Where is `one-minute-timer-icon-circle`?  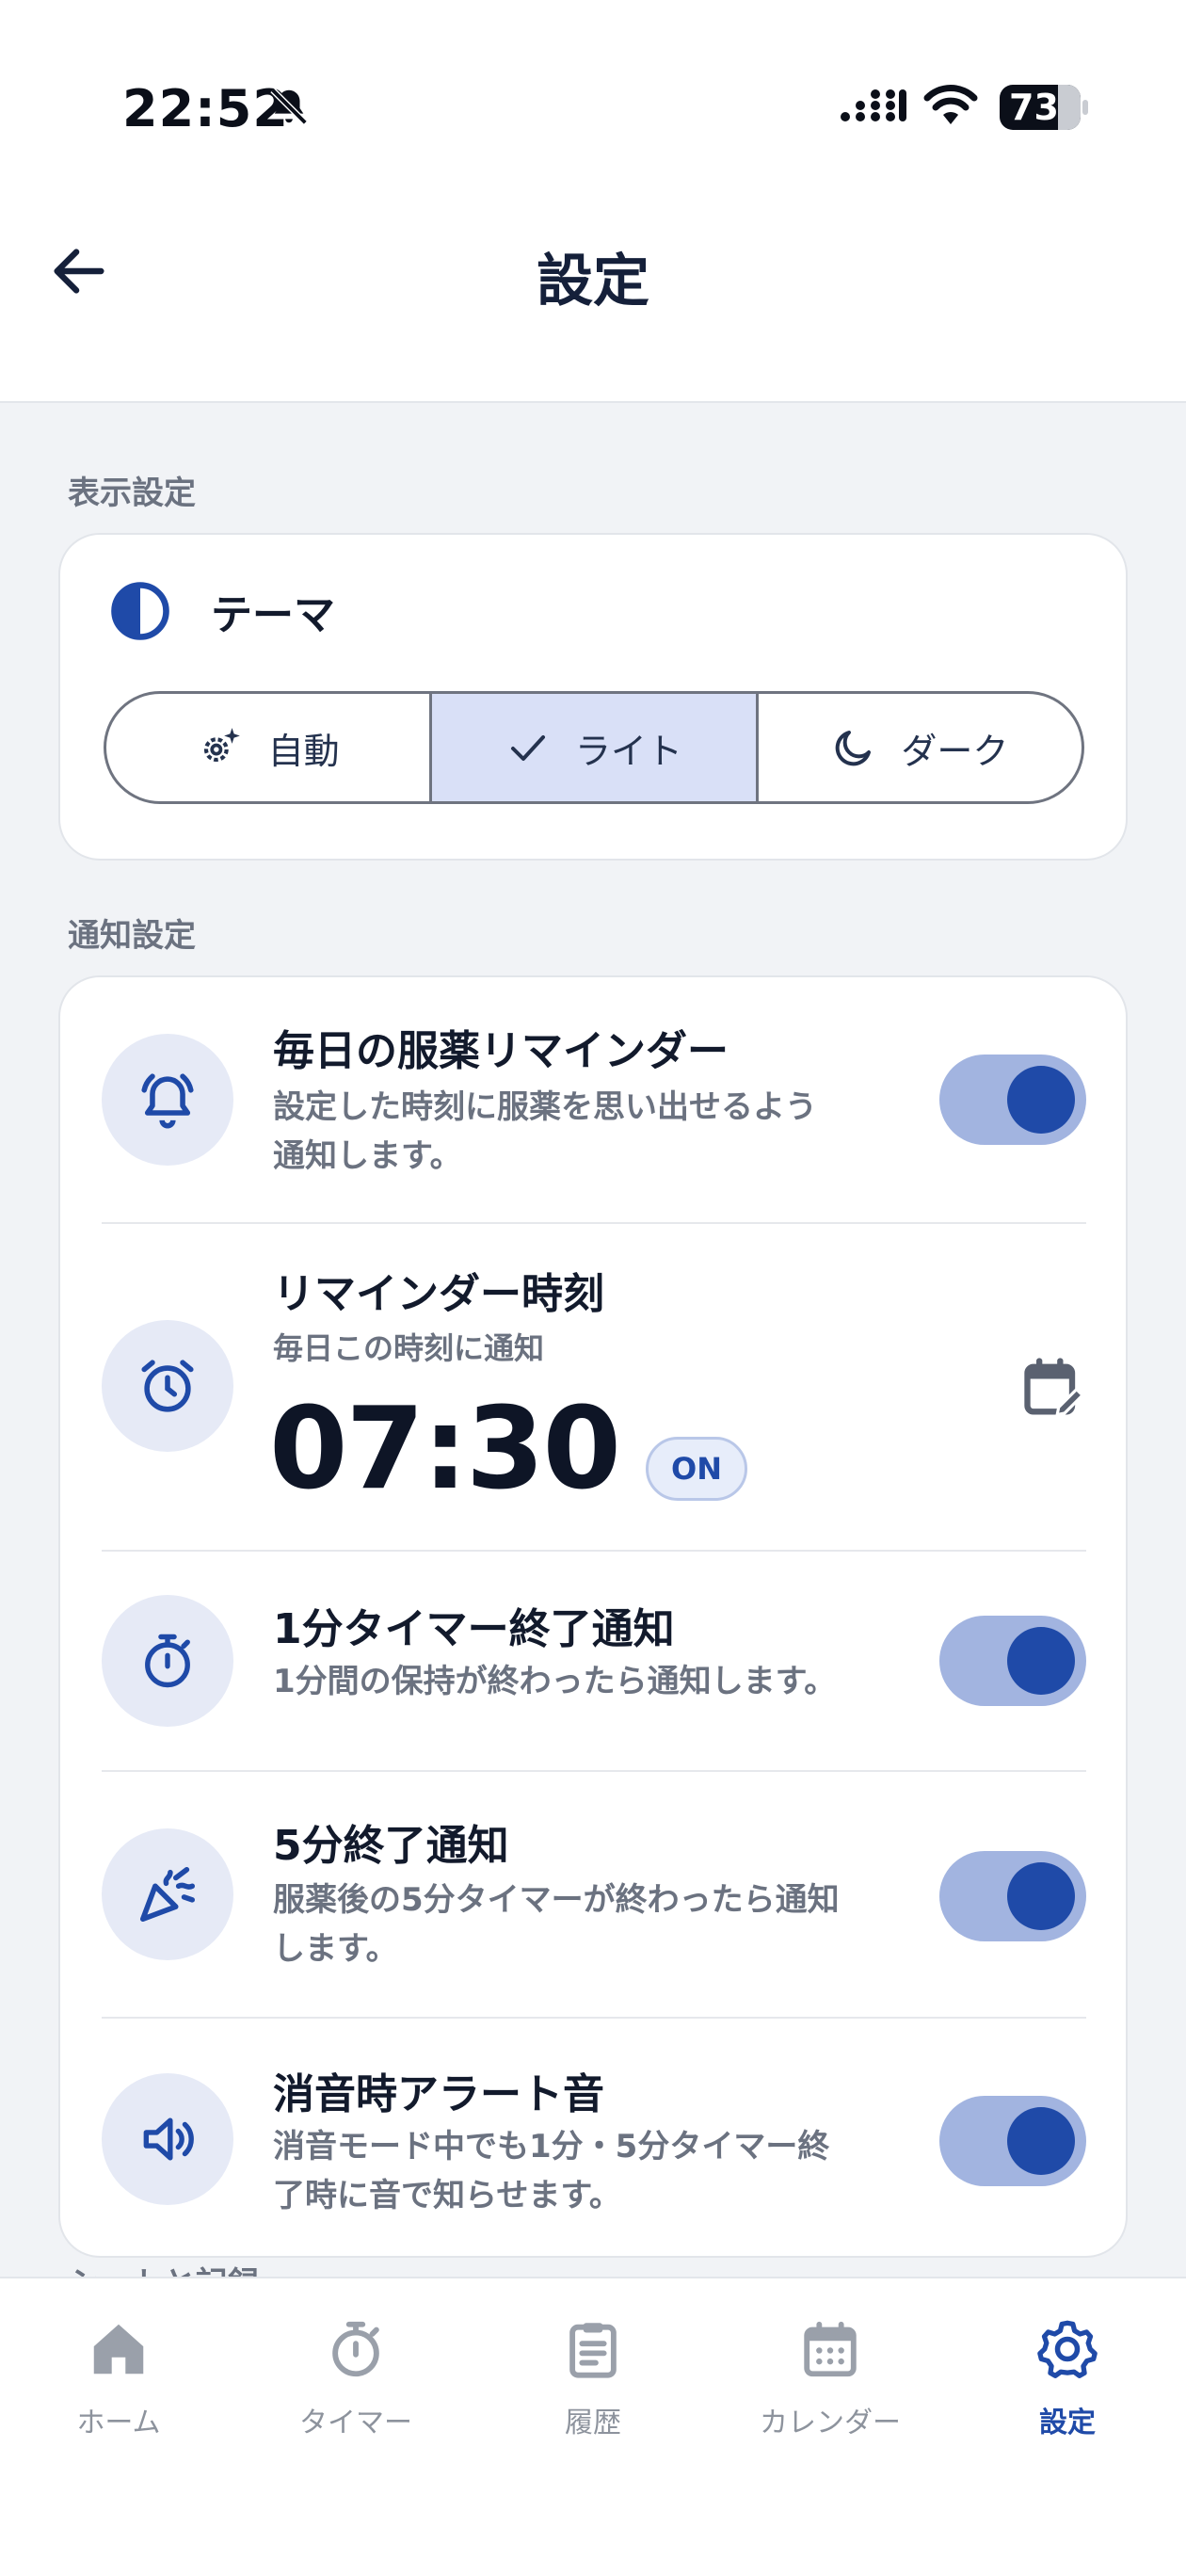 one-minute-timer-icon-circle is located at coordinates (167, 1661).